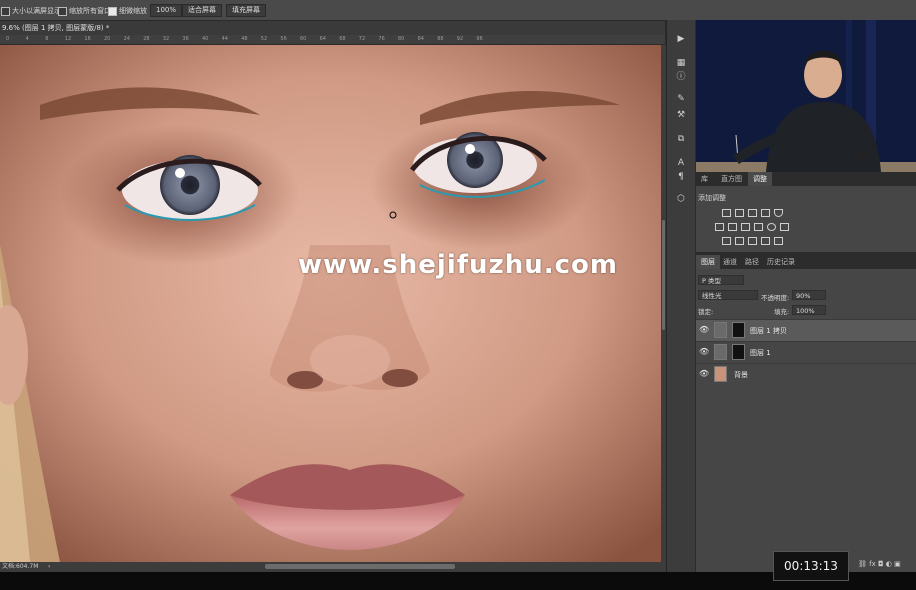 Image resolution: width=916 pixels, height=590 pixels. Describe the element at coordinates (27, 39) in the screenshot. I see `ruler-tick-label: 4` at that location.